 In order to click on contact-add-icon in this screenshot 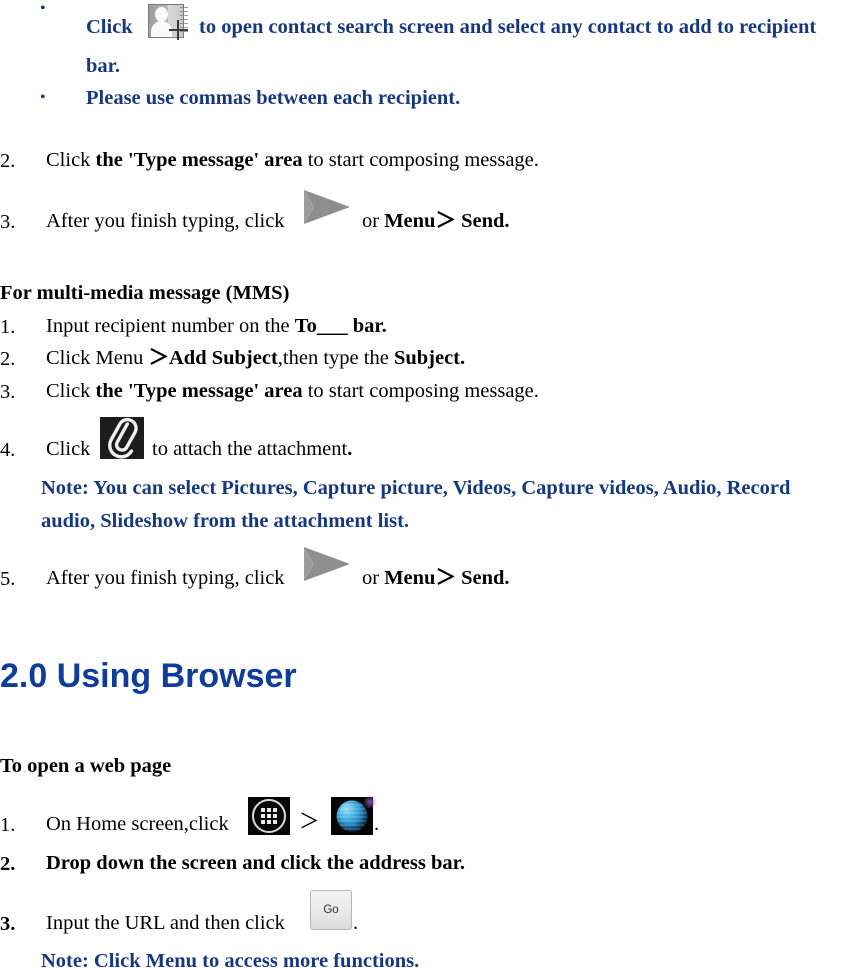, I will do `click(169, 22)`.